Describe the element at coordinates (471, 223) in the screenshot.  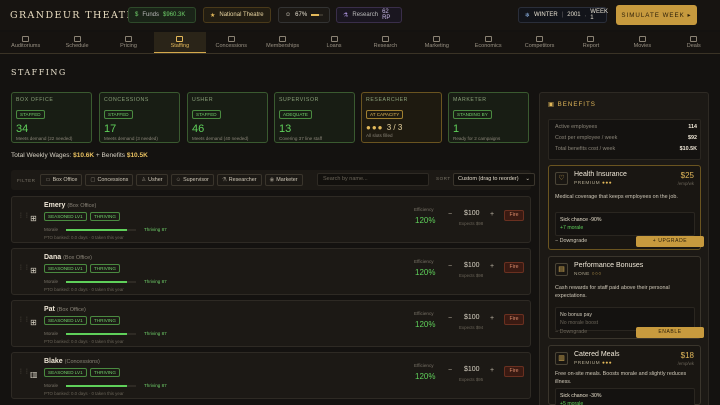
I see `expected-pay: Expects $98` at that location.